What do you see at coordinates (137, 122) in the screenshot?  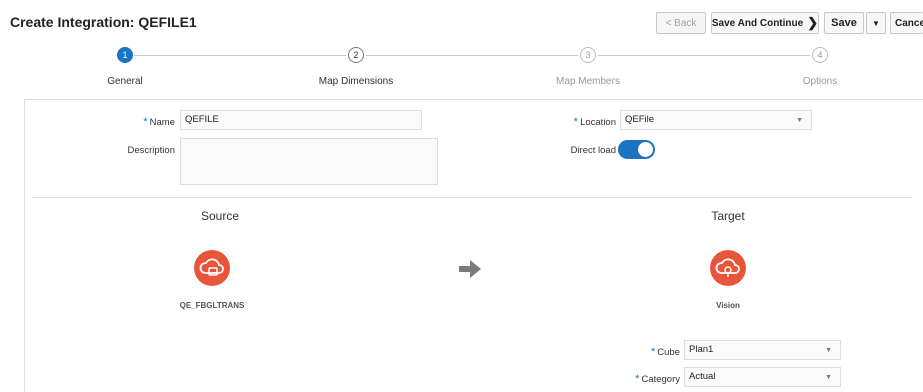 I see `name-label: * Name` at bounding box center [137, 122].